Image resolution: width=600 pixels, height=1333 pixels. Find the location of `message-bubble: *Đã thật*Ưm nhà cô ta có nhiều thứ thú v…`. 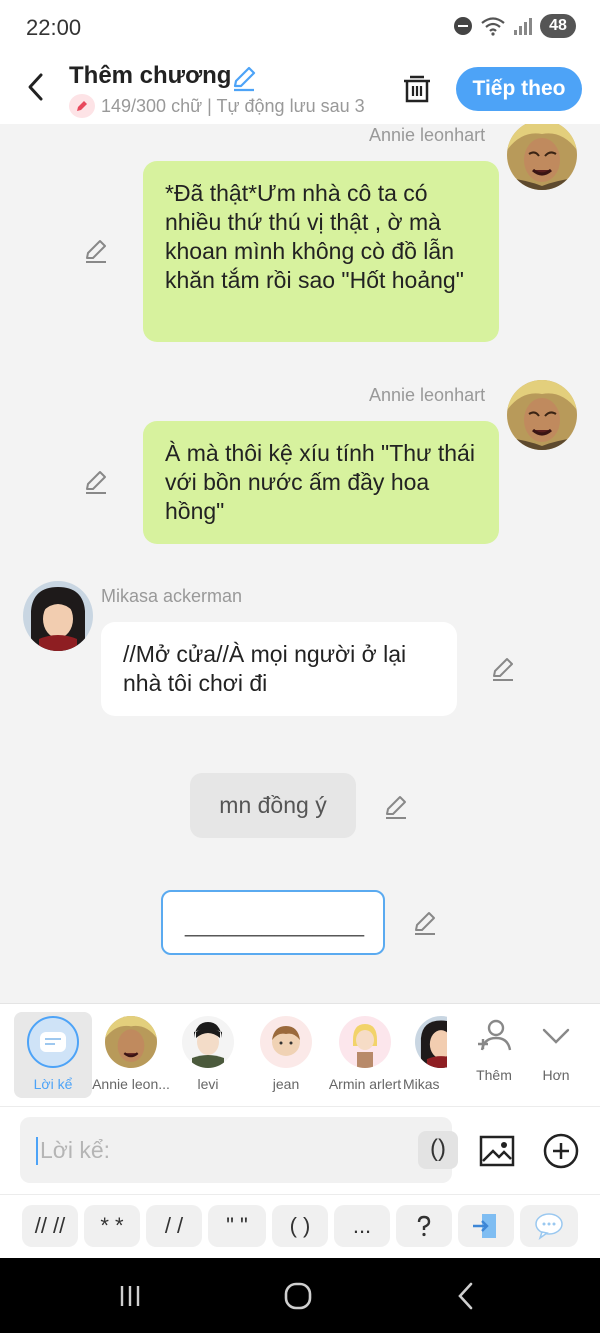

message-bubble: *Đã thật*Ưm nhà cô ta có nhiều thứ thú v… is located at coordinates (321, 251).